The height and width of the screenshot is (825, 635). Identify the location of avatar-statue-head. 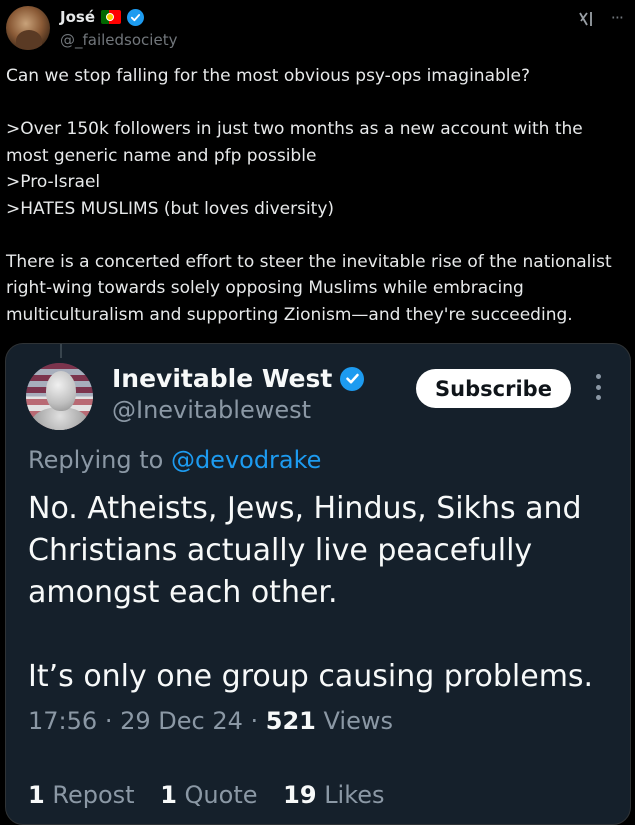
(61, 391).